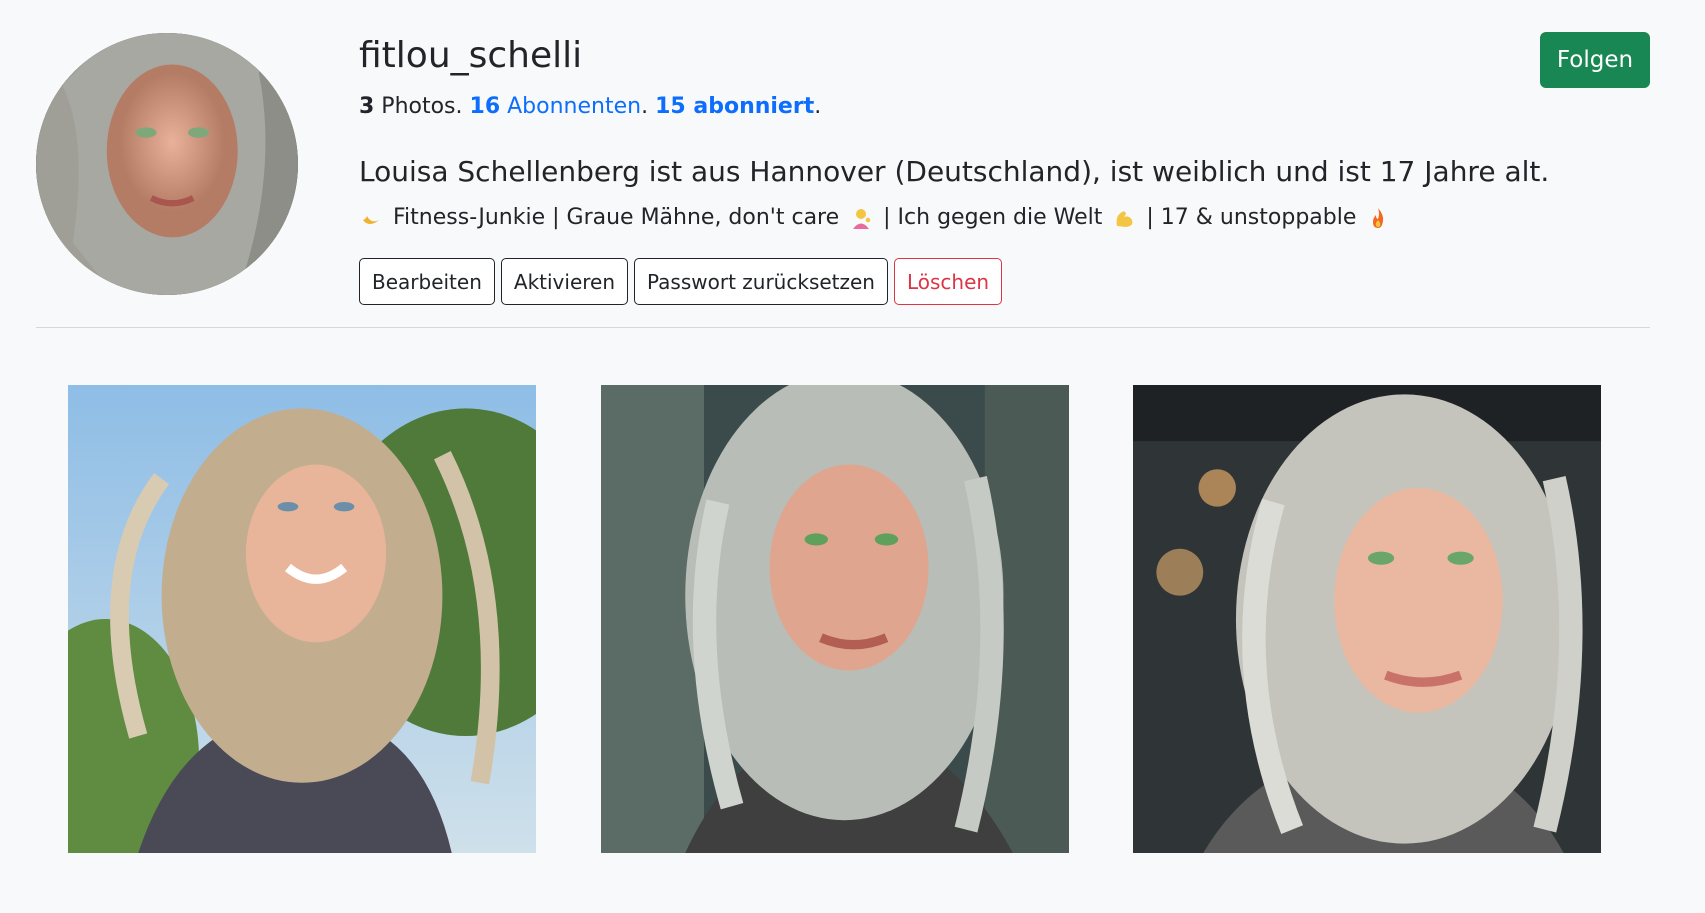  I want to click on following-link: 15 abonniert, so click(734, 106).